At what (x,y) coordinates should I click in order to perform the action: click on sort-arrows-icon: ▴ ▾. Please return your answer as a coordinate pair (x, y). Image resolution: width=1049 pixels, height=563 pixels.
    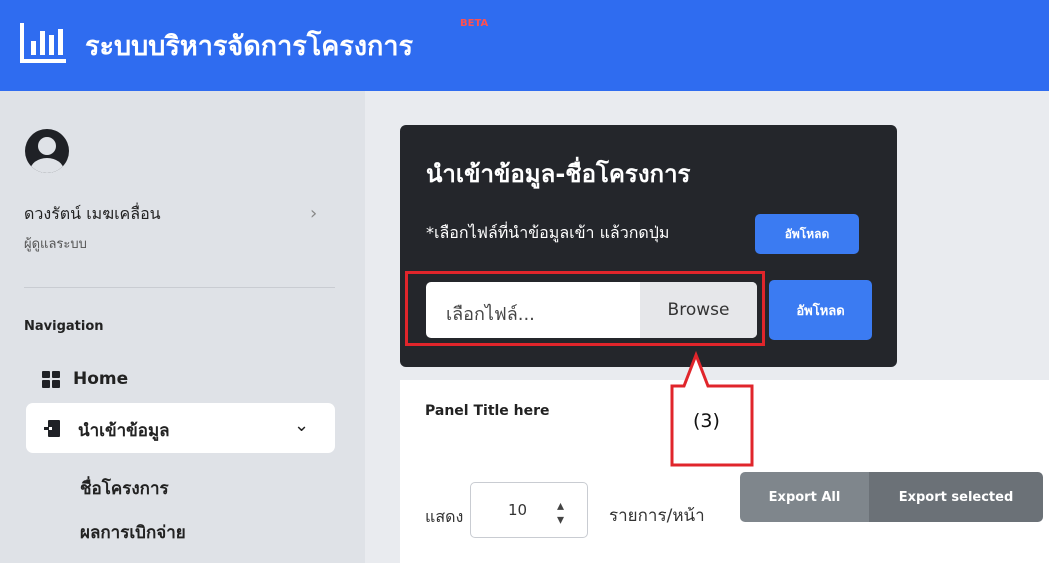
    Looking at the image, I should click on (561, 513).